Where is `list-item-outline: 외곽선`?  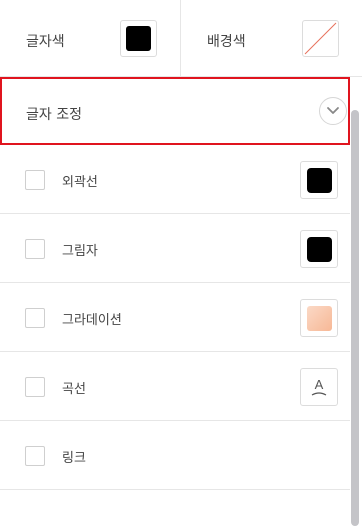 list-item-outline: 외곽선 is located at coordinates (175, 179).